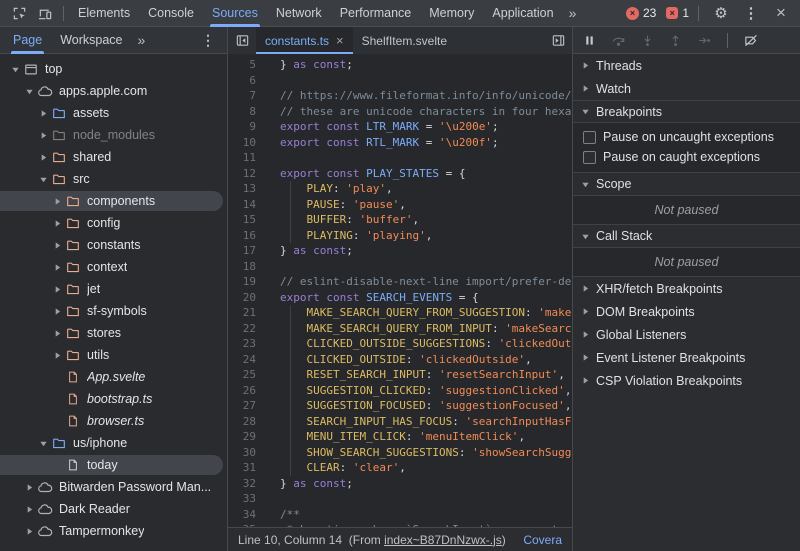  Describe the element at coordinates (443, 540) in the screenshot. I see `source-map-file-link: index~B87DnNzwx-.js` at that location.